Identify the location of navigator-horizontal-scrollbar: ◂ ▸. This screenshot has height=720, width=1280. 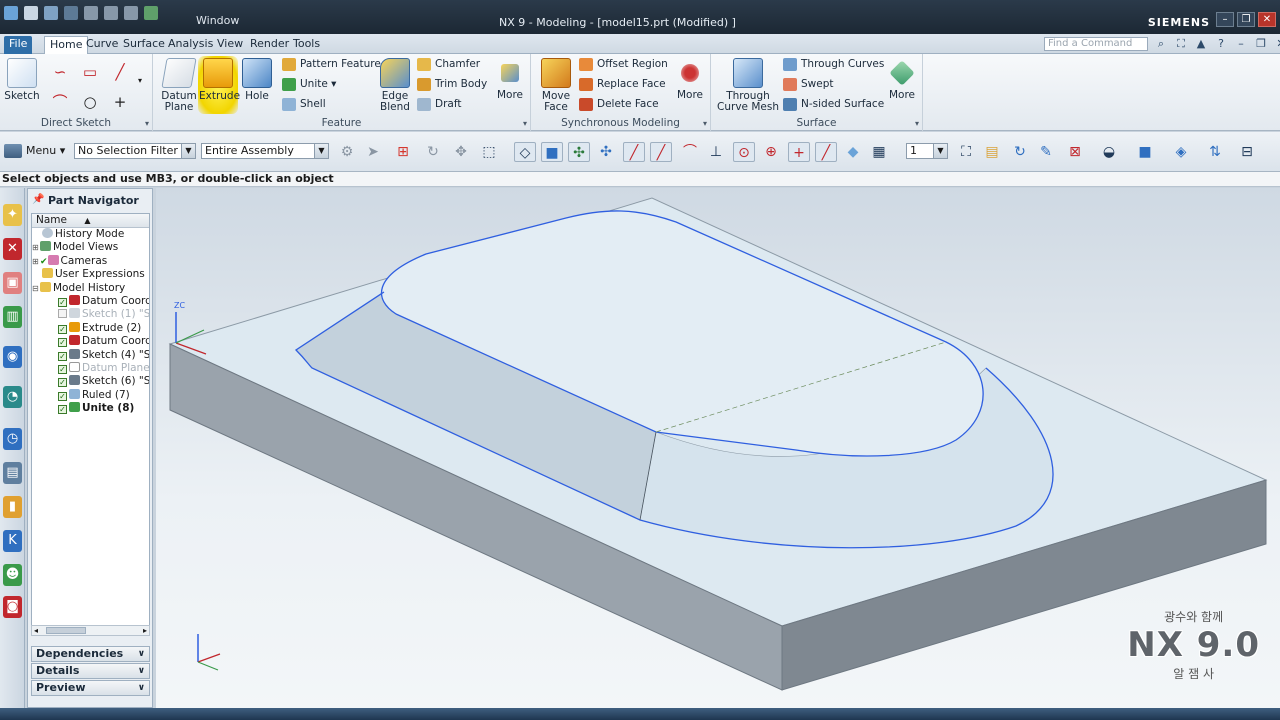
(90, 630).